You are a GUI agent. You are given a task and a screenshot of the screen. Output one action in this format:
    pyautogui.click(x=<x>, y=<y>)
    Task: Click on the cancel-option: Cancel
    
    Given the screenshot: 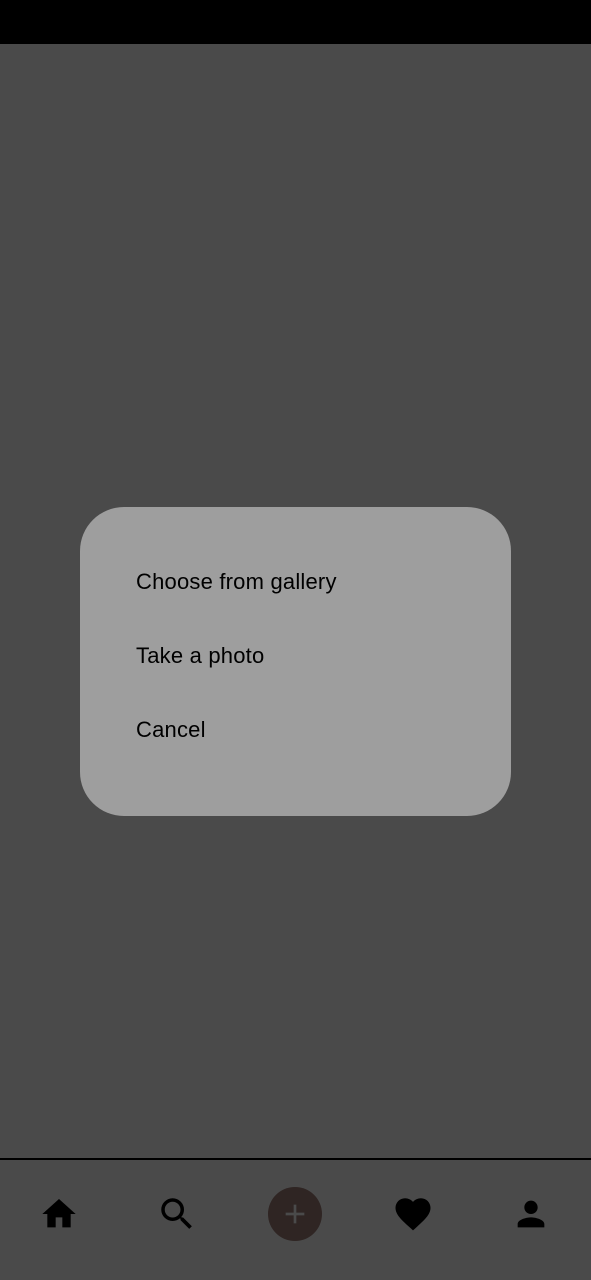 What is the action you would take?
    pyautogui.click(x=323, y=744)
    